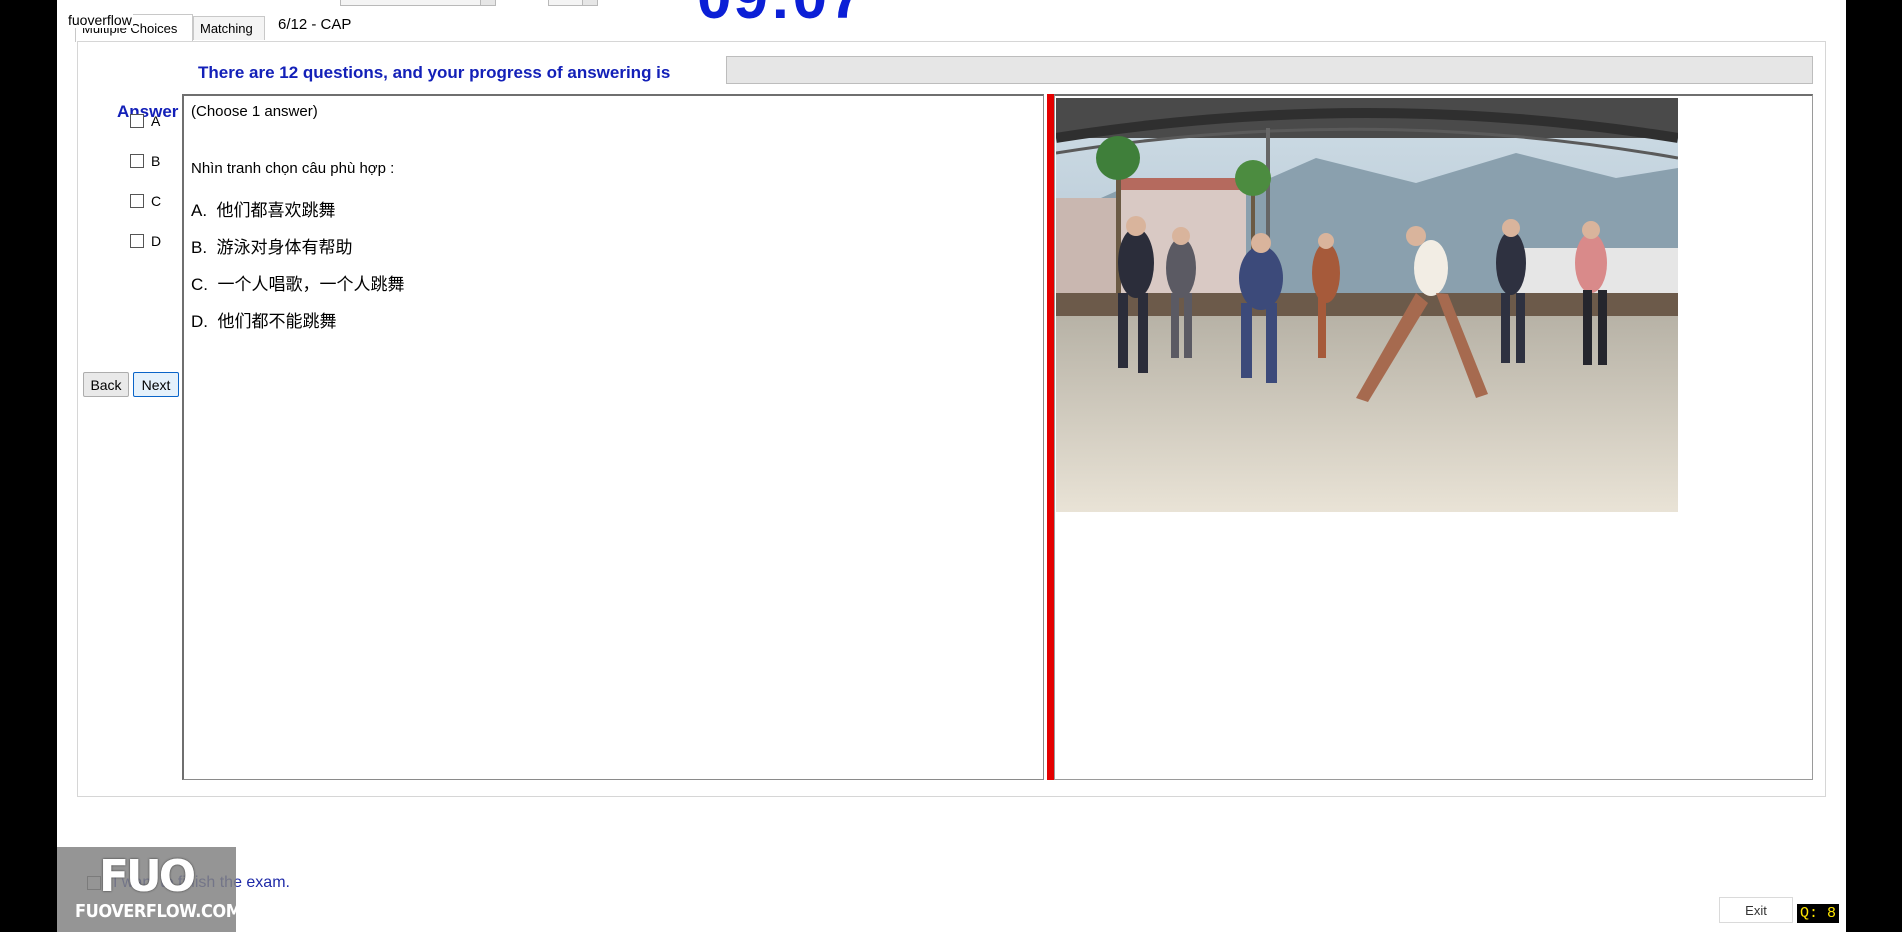 This screenshot has height=932, width=1902. What do you see at coordinates (589, 2) in the screenshot?
I see `spin-arrow-icon` at bounding box center [589, 2].